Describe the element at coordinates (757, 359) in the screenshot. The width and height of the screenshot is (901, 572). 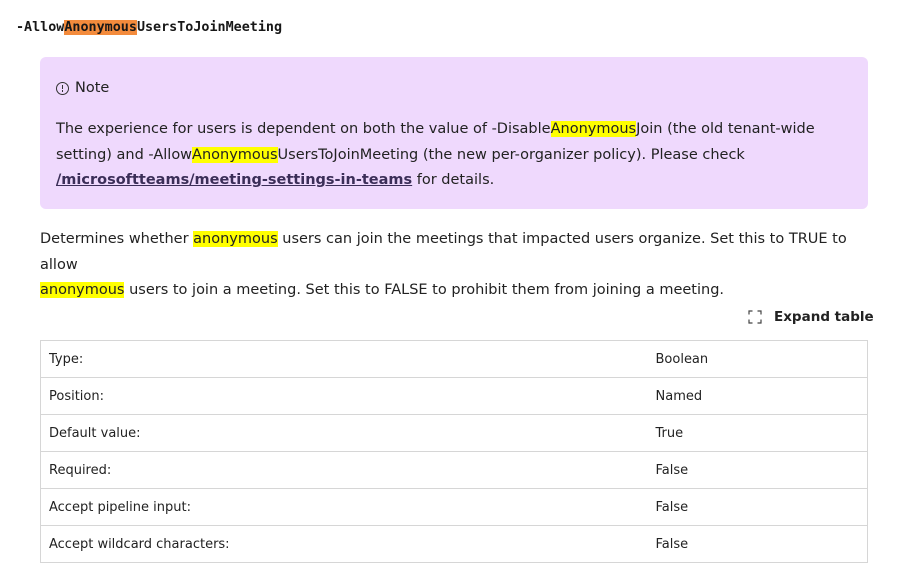
I see `row-value: Boolean` at that location.